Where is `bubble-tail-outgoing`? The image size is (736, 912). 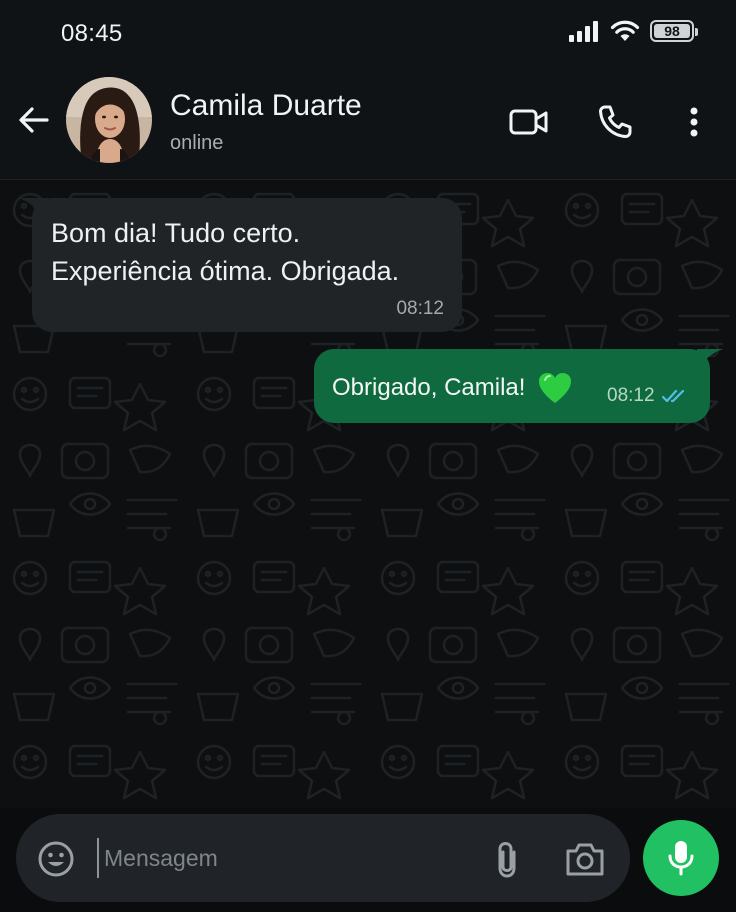
bubble-tail-outgoing is located at coordinates (710, 360).